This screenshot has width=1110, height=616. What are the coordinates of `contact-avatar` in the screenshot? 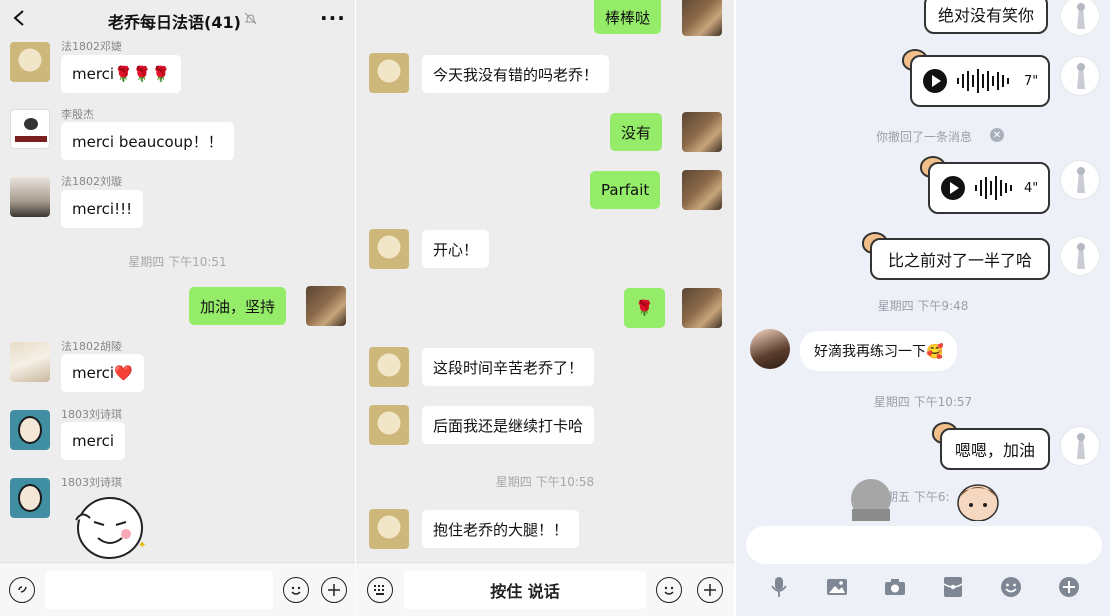 It's located at (770, 349).